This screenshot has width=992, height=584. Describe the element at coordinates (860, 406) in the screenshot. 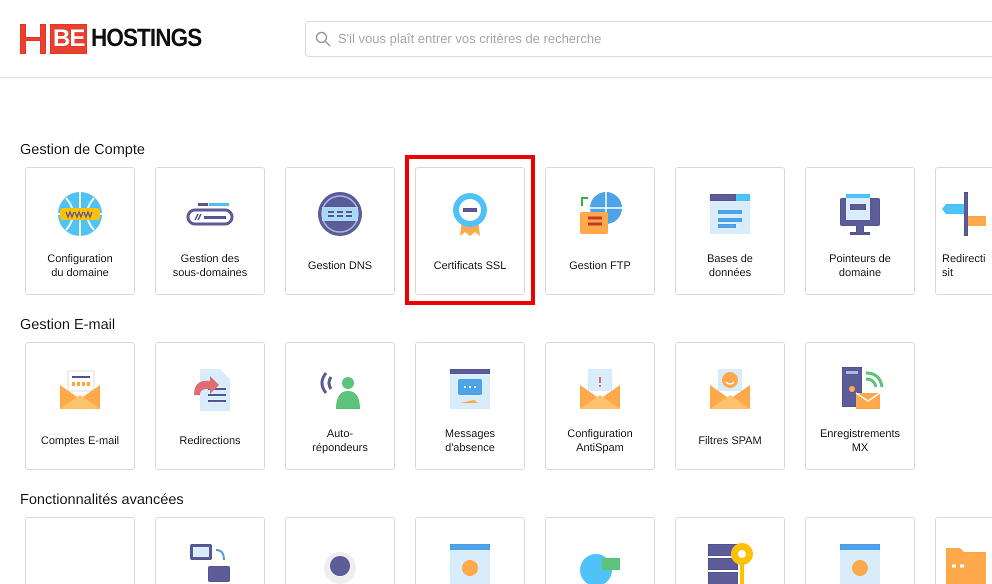

I see `feature-tile: Enregistrements MX` at that location.